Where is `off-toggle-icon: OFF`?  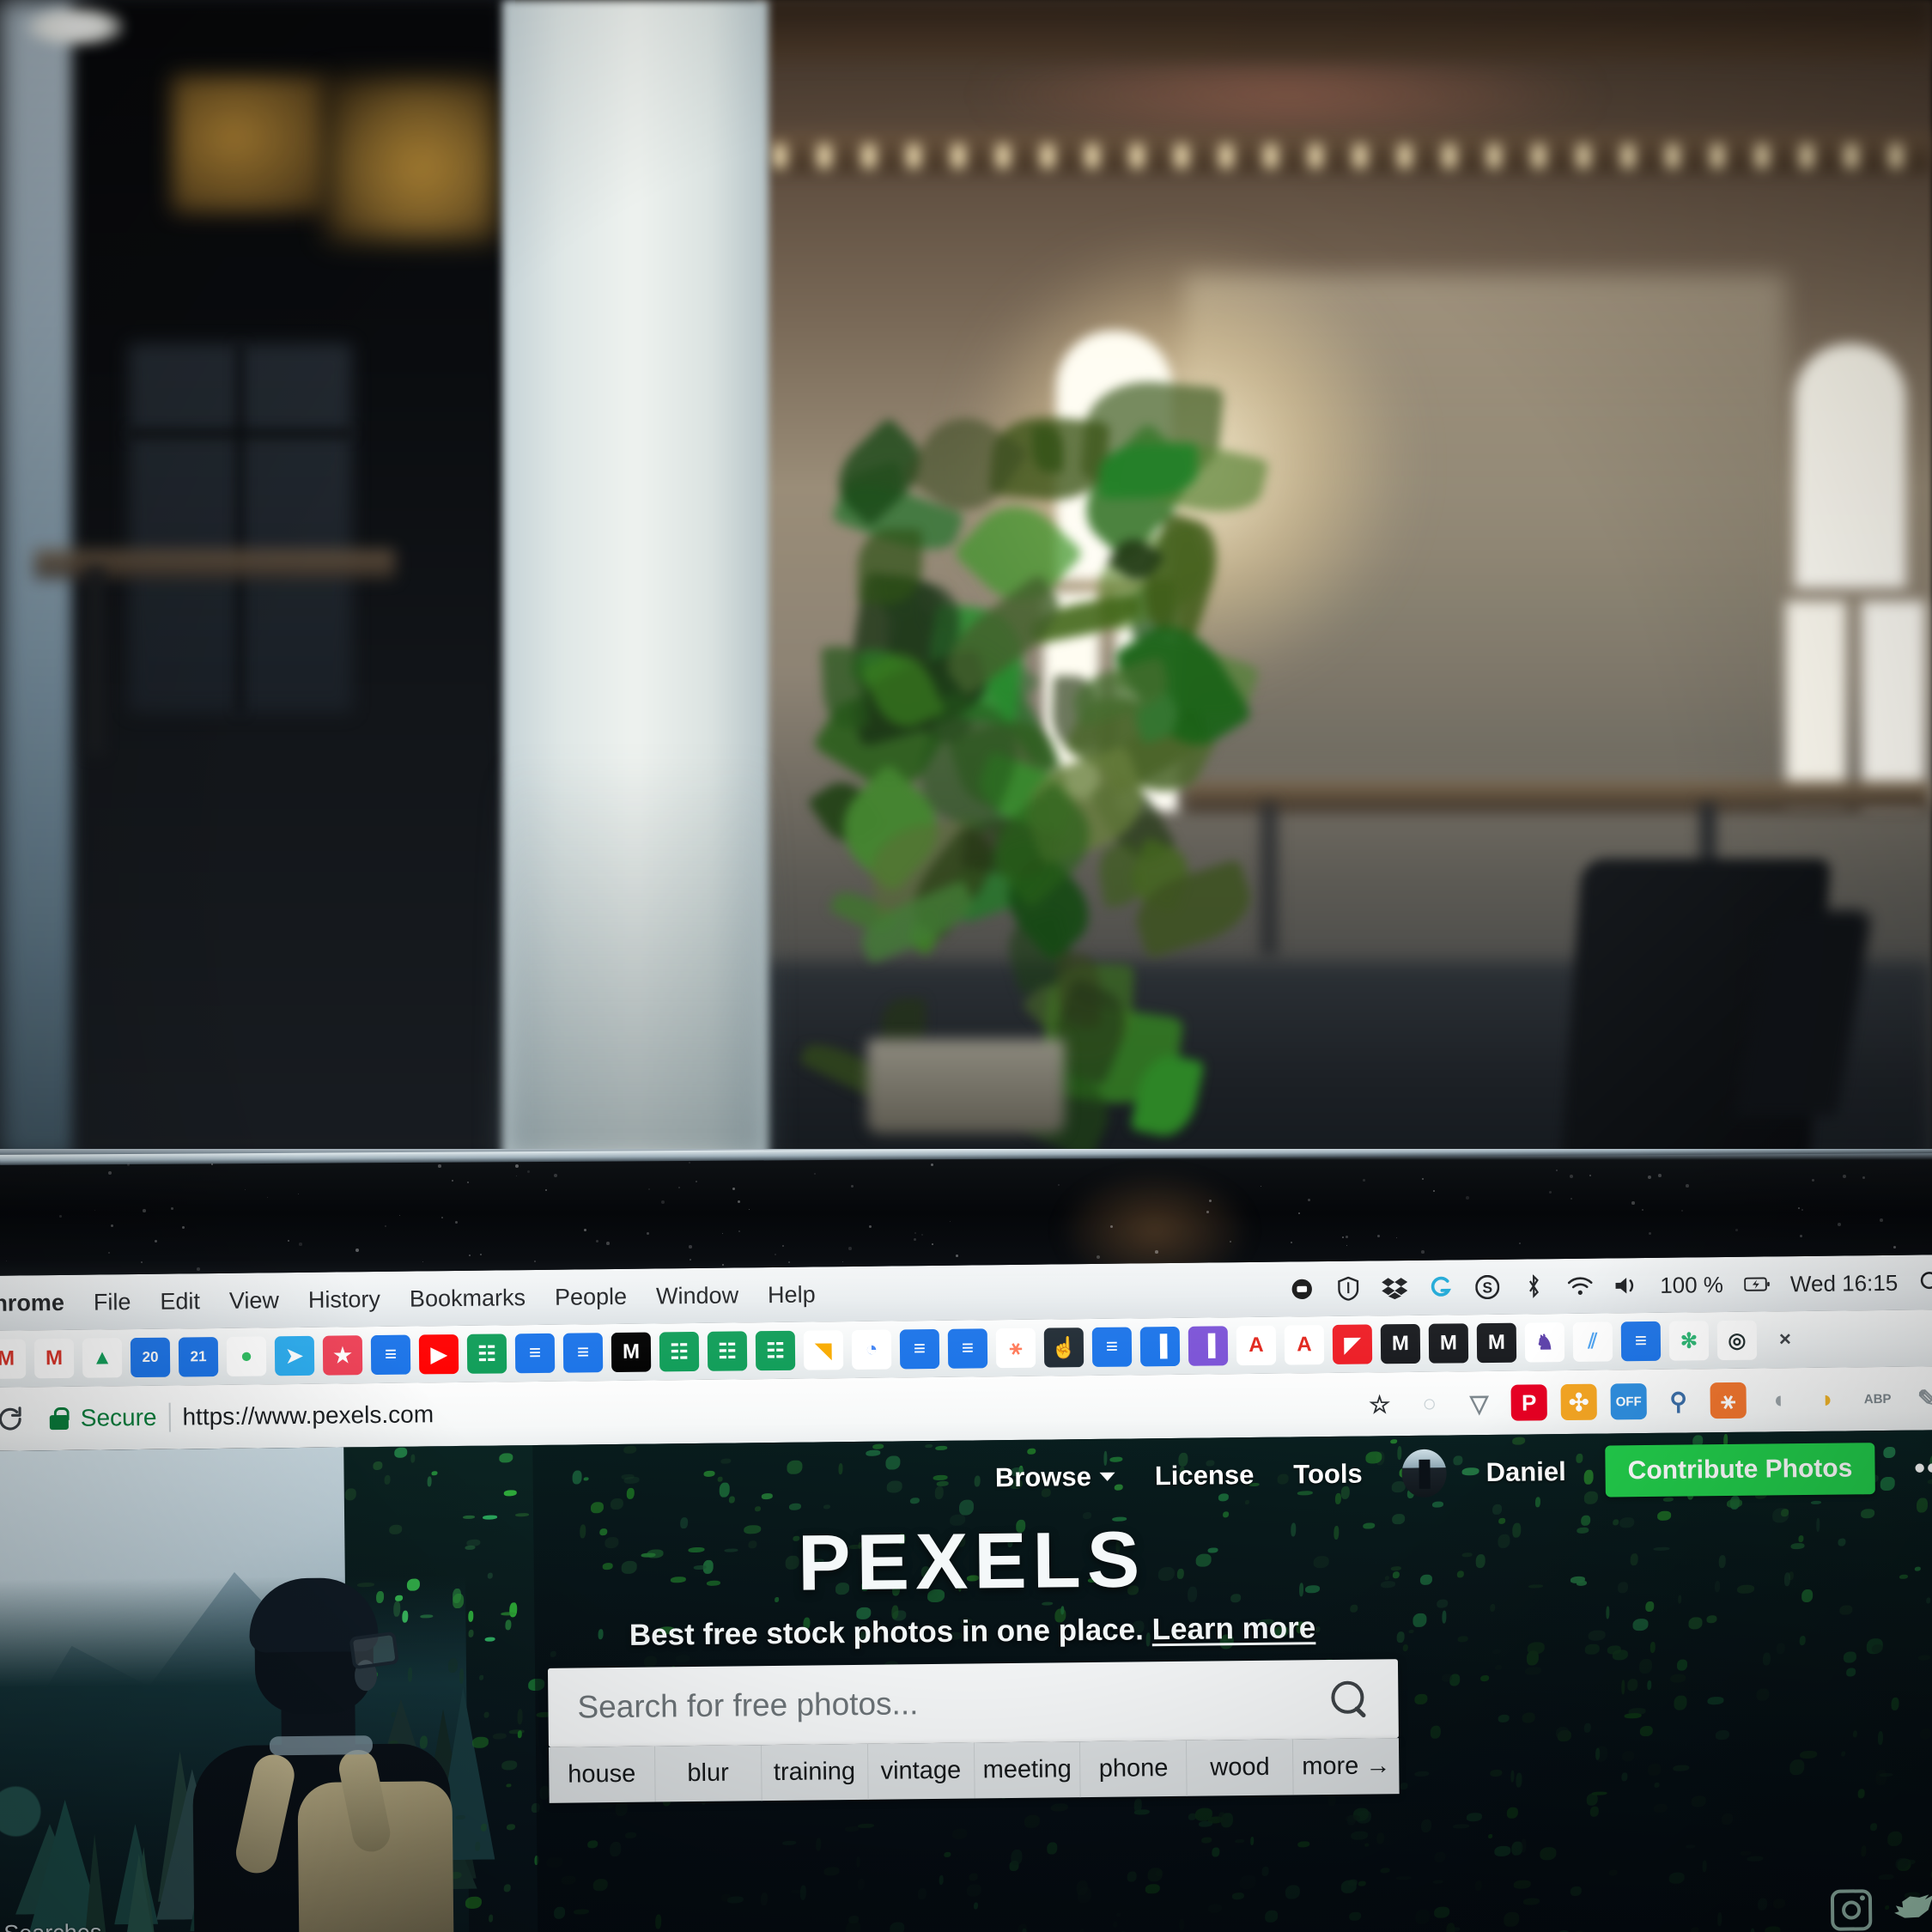 off-toggle-icon: OFF is located at coordinates (1628, 1401).